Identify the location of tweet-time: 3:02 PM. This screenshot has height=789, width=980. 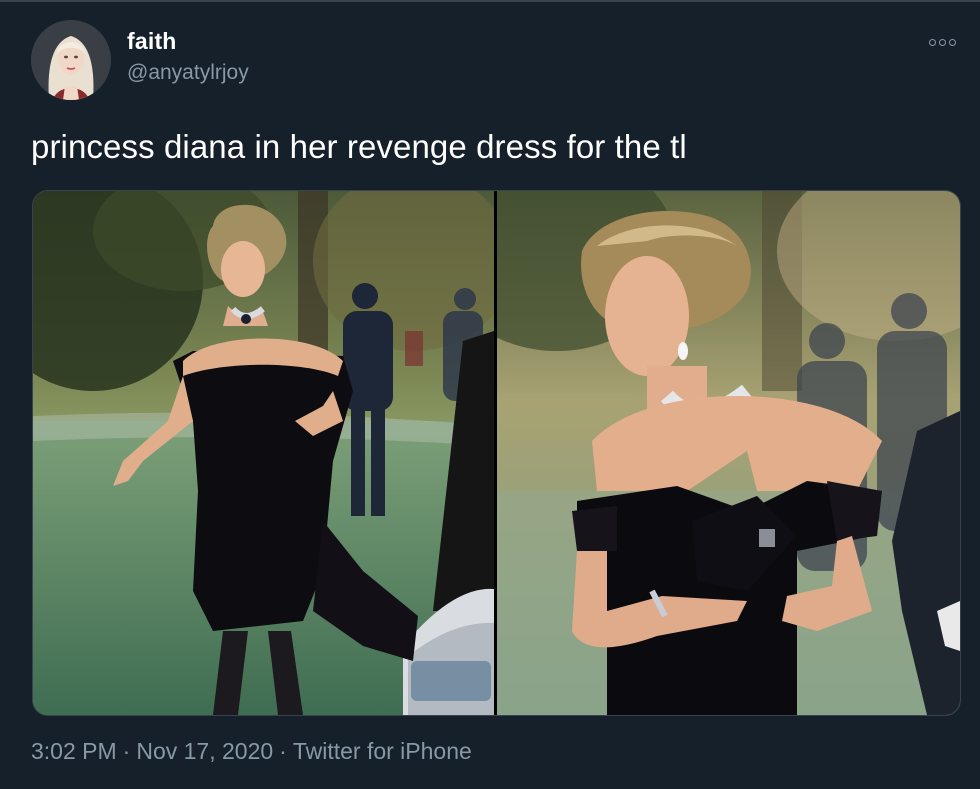
(74, 751).